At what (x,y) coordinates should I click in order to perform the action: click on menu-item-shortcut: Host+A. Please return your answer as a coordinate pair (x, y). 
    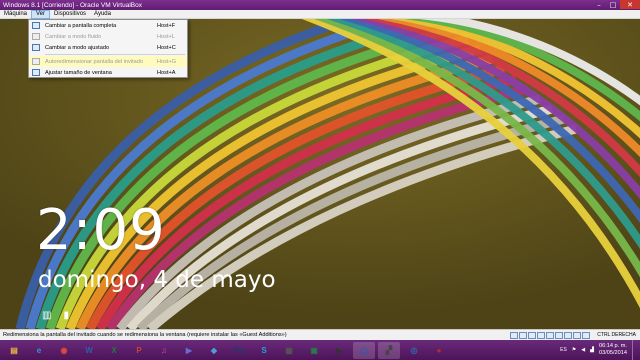
    Looking at the image, I should click on (166, 72).